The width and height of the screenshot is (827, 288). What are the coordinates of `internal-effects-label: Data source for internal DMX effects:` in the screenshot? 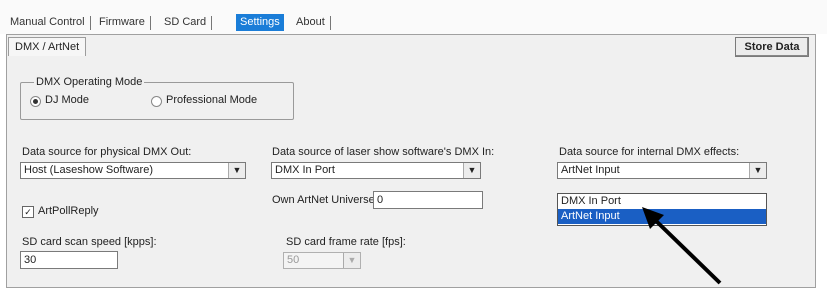 It's located at (649, 152).